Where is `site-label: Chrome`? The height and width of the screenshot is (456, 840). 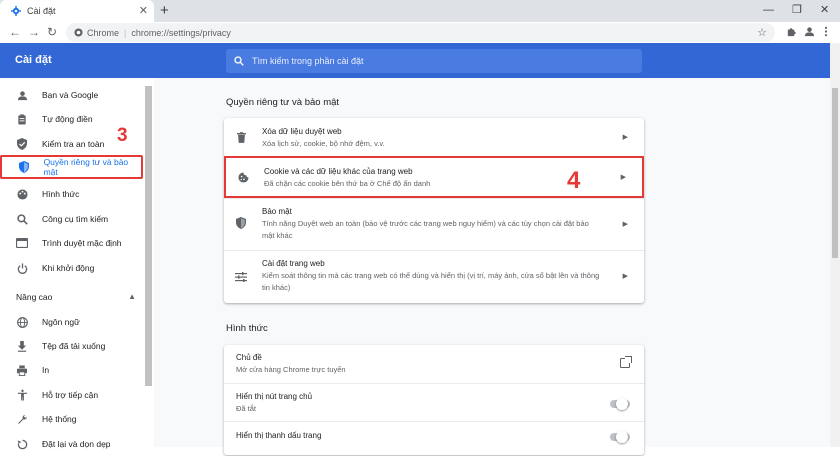
site-label: Chrome is located at coordinates (103, 32).